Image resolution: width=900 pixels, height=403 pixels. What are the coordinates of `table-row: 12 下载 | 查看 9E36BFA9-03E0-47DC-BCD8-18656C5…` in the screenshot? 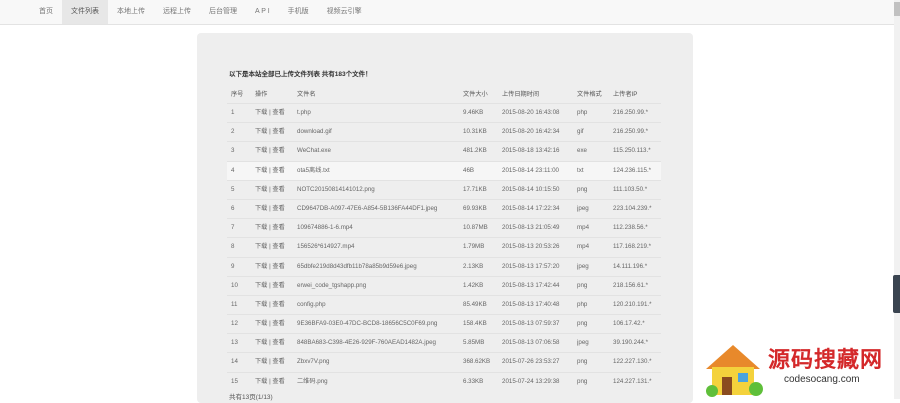 It's located at (444, 323).